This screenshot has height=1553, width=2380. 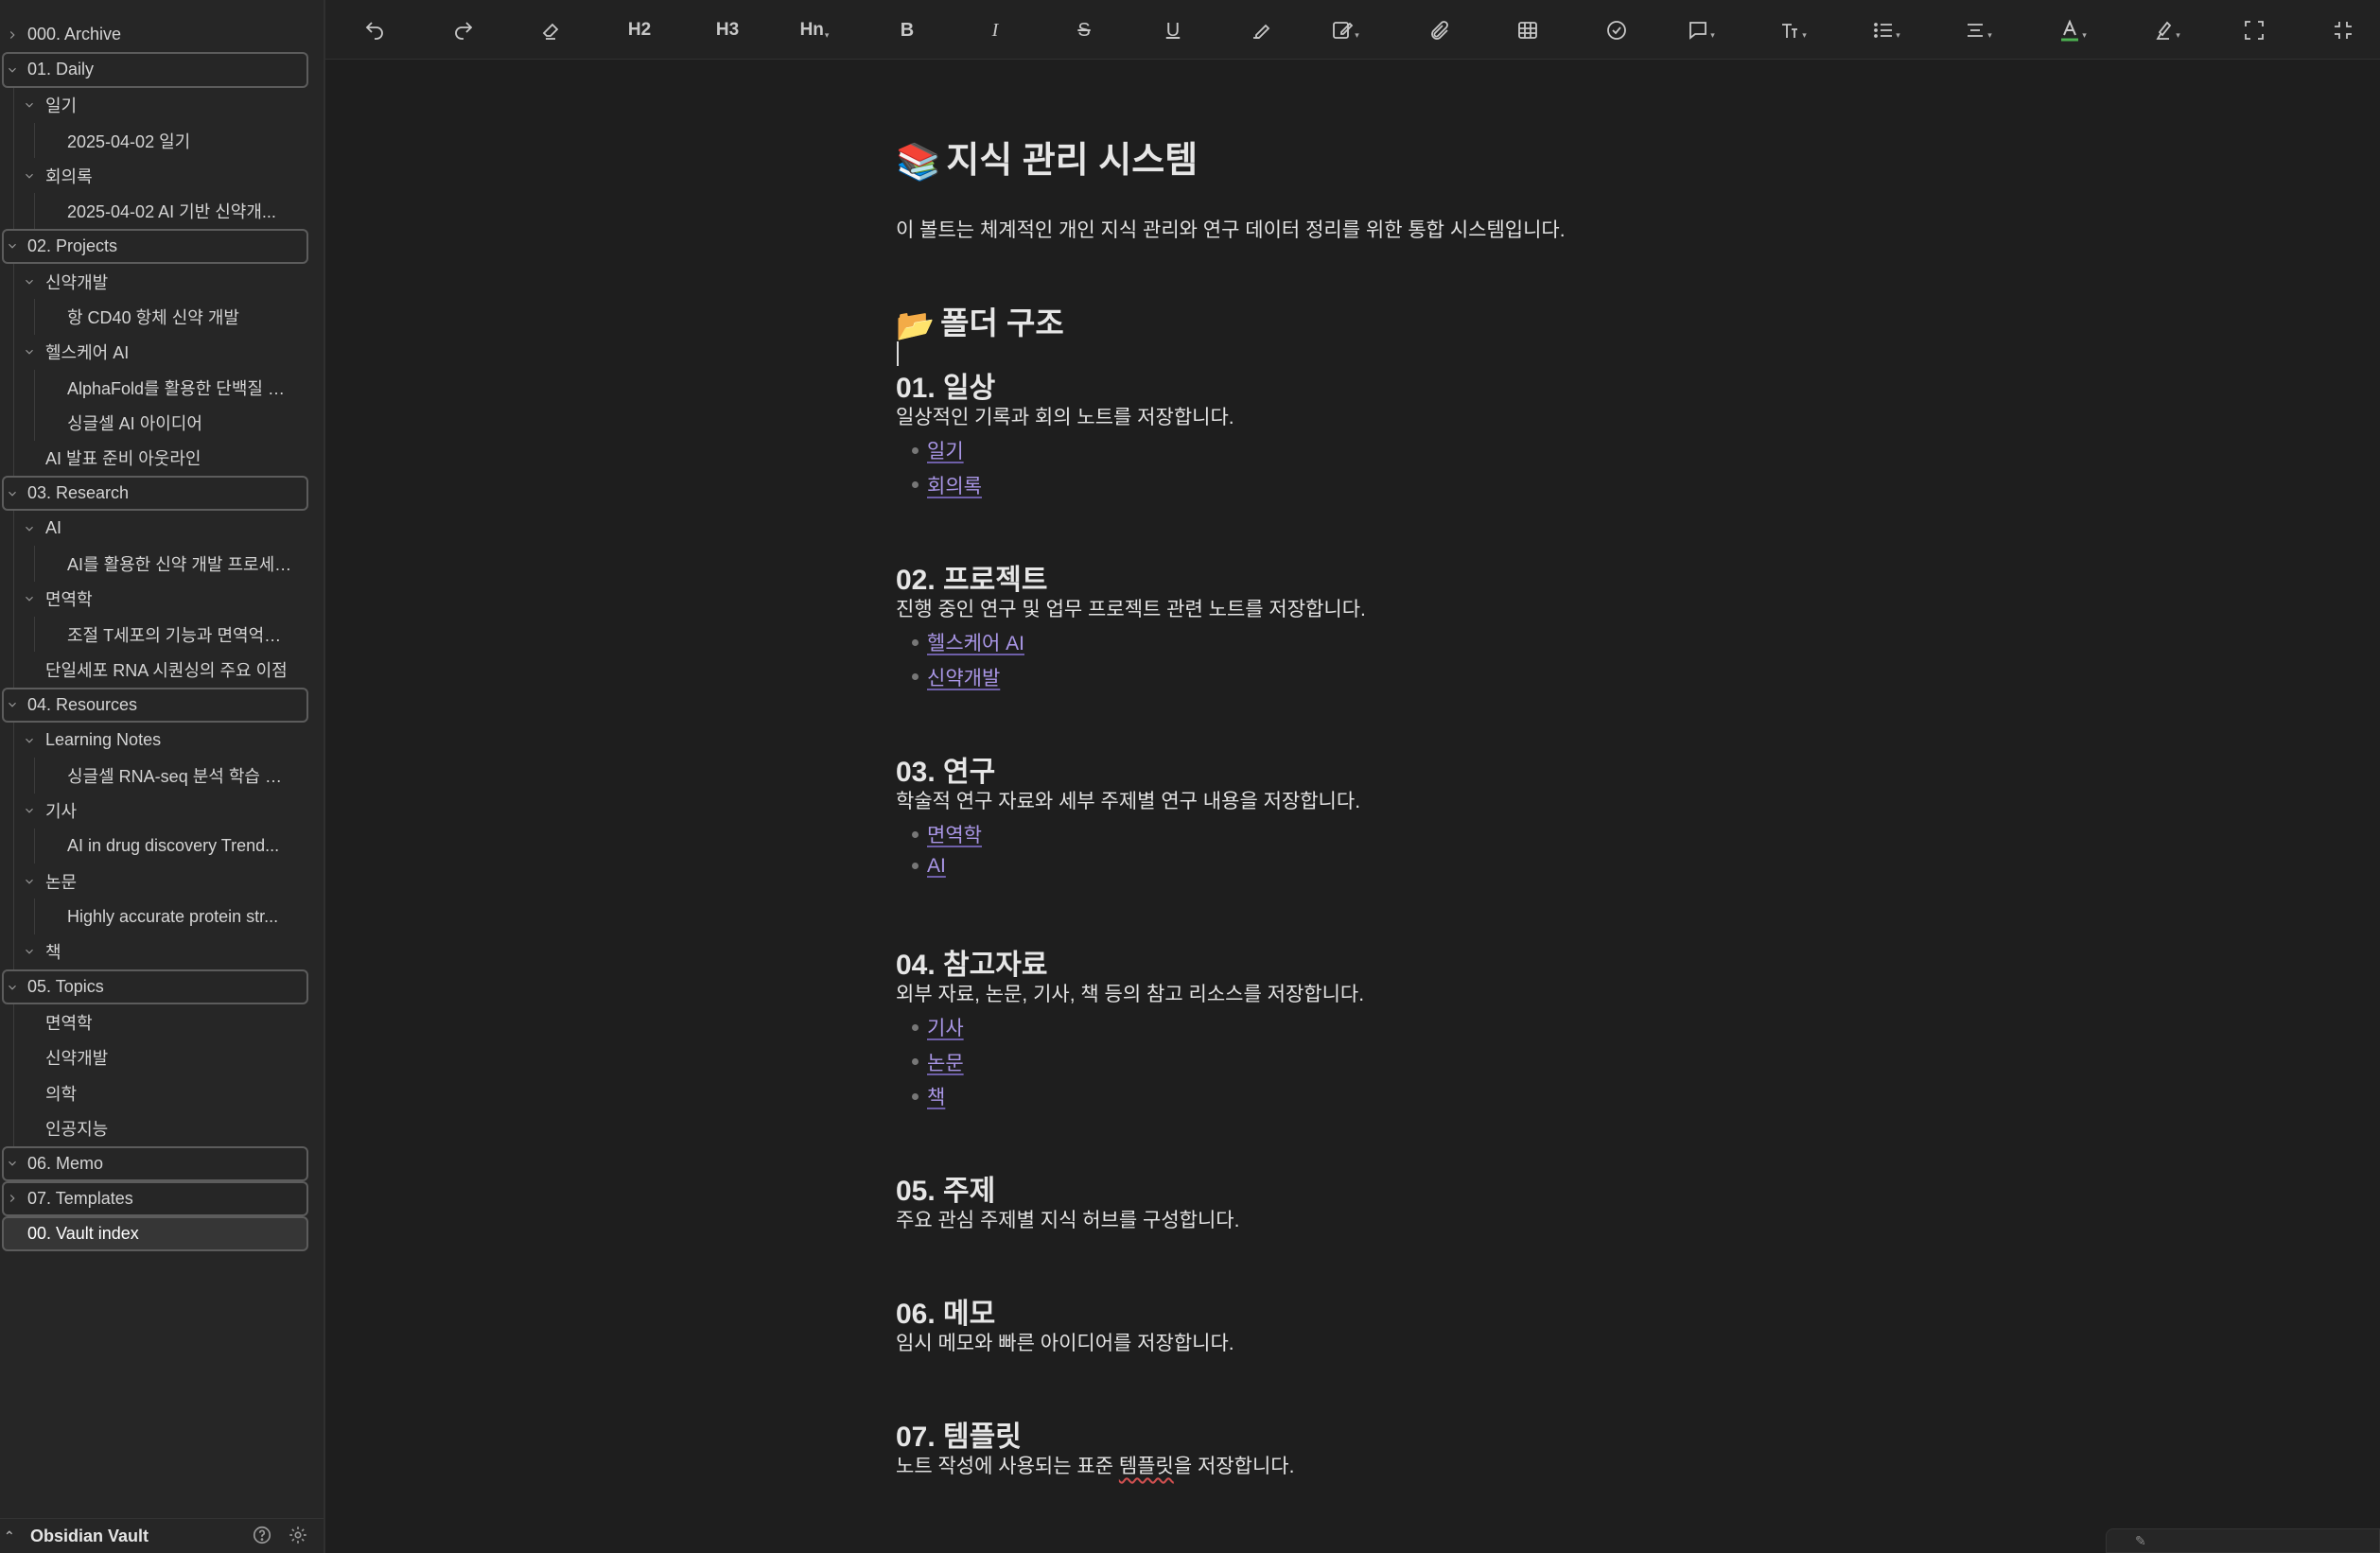 What do you see at coordinates (2343, 30) in the screenshot?
I see `collapse-button` at bounding box center [2343, 30].